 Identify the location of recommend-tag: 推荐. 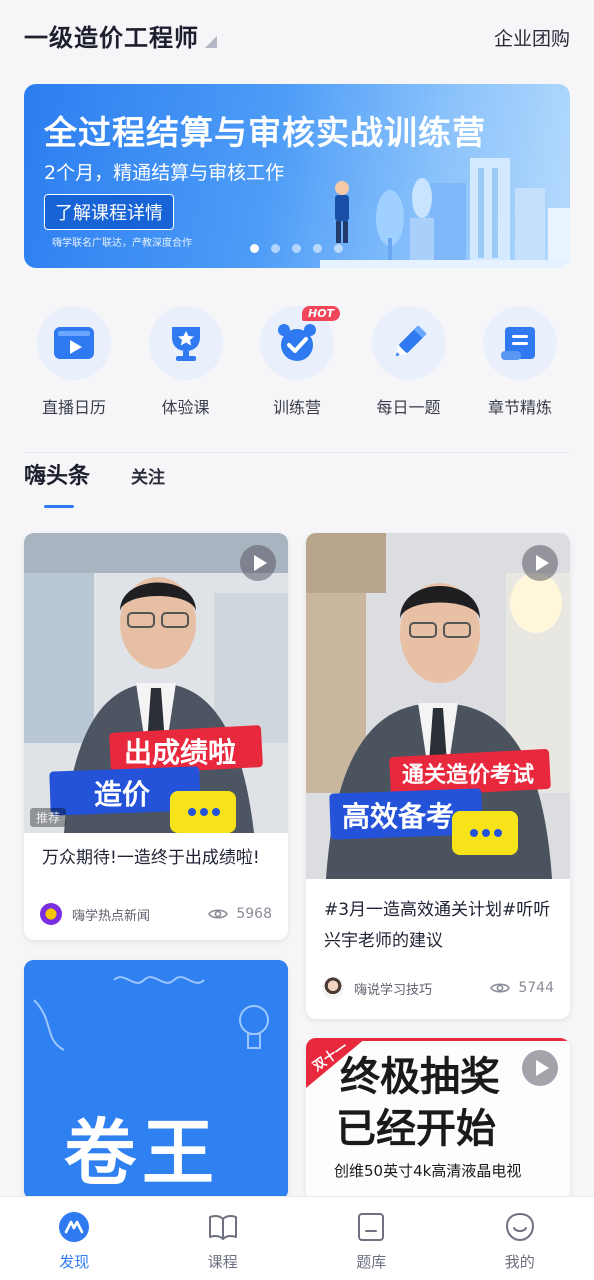
(48, 817).